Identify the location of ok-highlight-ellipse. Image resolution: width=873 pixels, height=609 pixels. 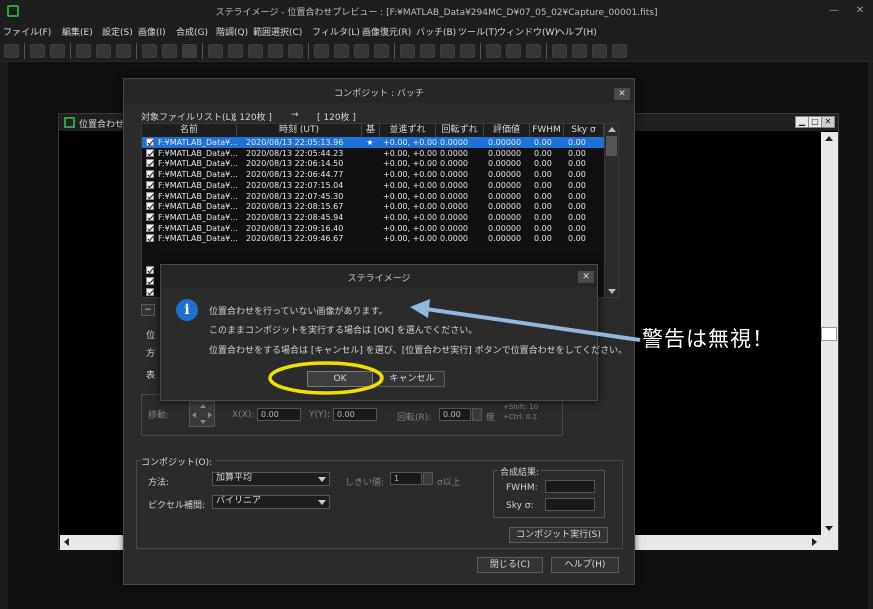
(326, 378).